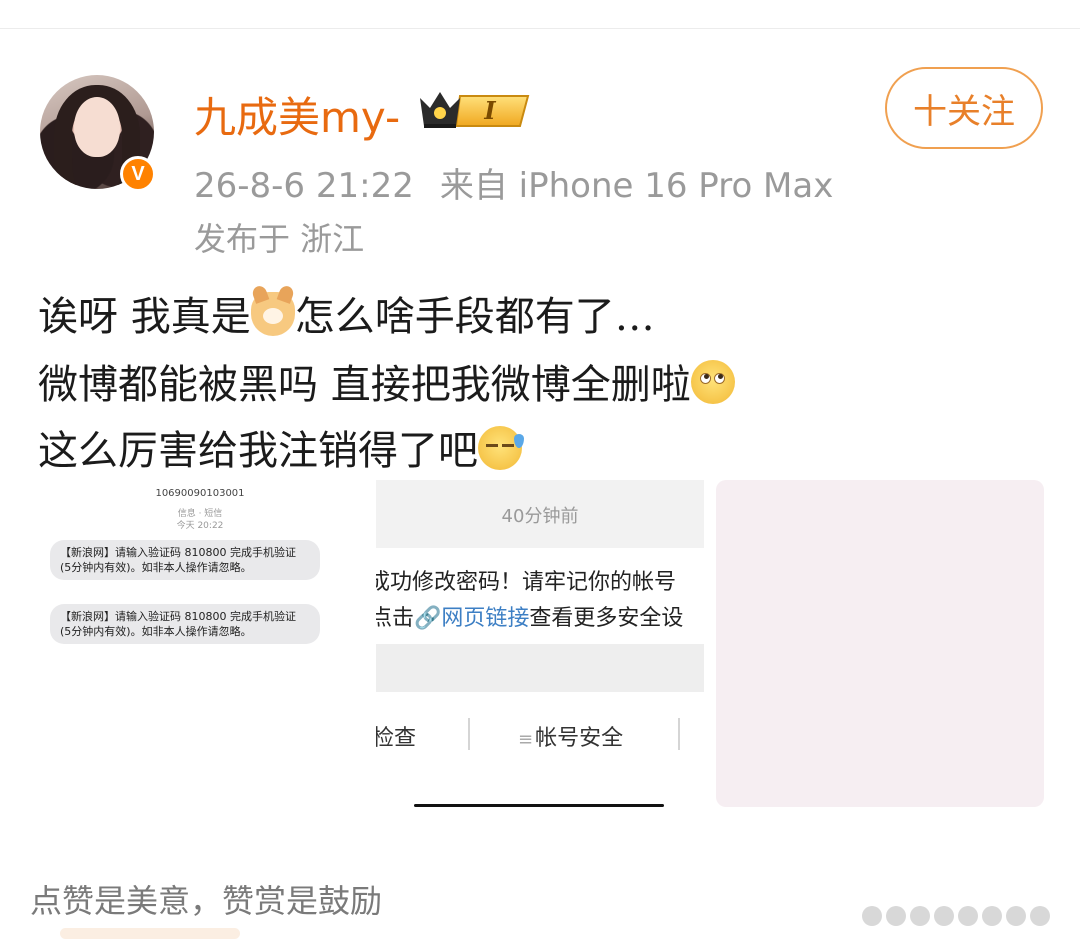  I want to click on dog-emoji-icon, so click(272, 314).